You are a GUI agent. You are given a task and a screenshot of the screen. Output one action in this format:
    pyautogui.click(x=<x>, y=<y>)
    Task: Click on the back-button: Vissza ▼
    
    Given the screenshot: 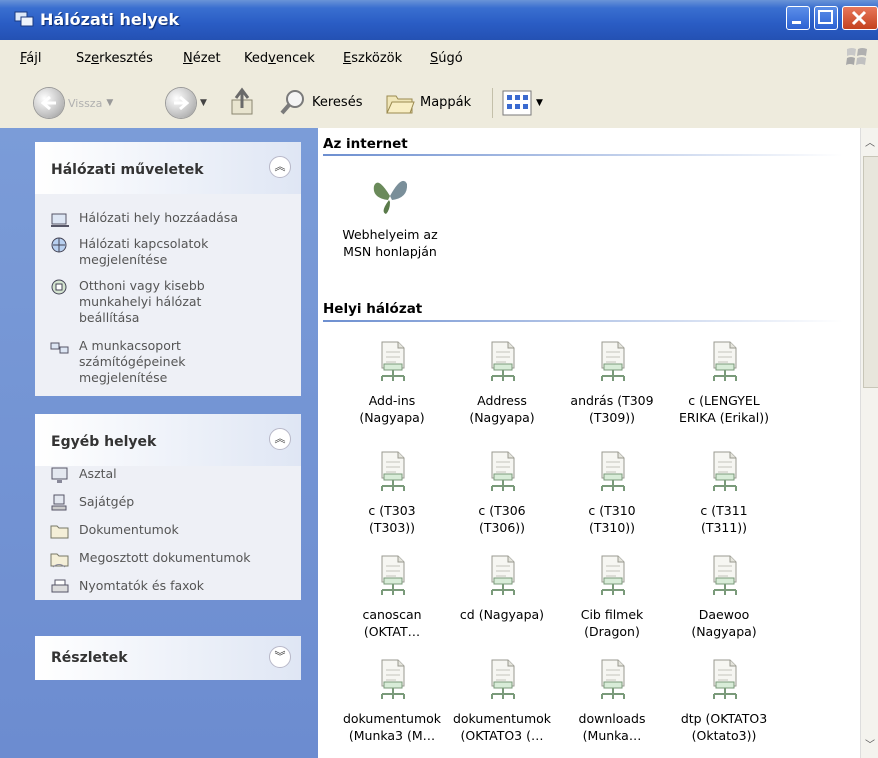 What is the action you would take?
    pyautogui.click(x=73, y=103)
    